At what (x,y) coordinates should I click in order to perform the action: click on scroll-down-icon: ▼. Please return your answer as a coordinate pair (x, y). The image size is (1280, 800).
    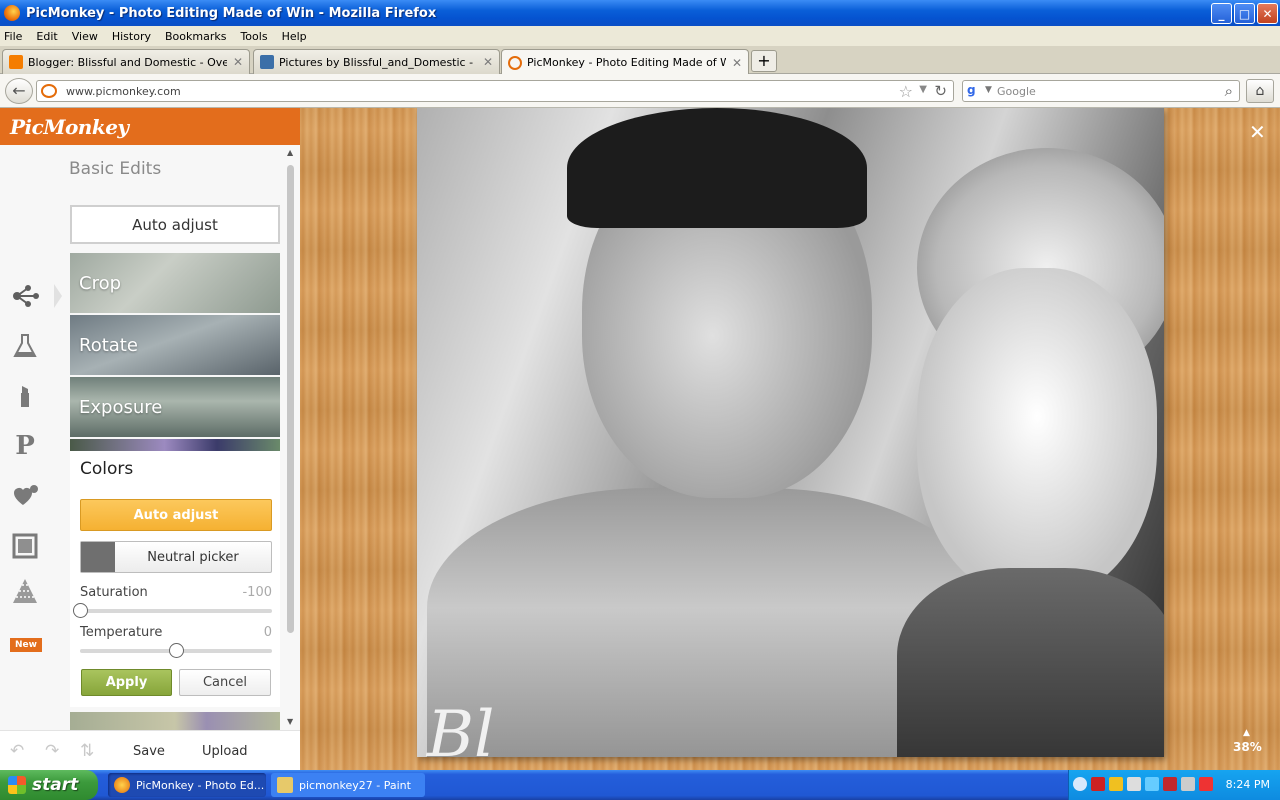
    Looking at the image, I should click on (290, 721).